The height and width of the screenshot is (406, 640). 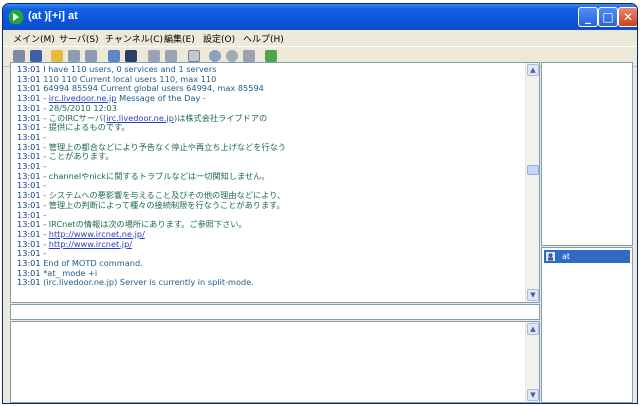 I want to click on secondary-scrollbar: ▲ ▼, so click(x=532, y=362).